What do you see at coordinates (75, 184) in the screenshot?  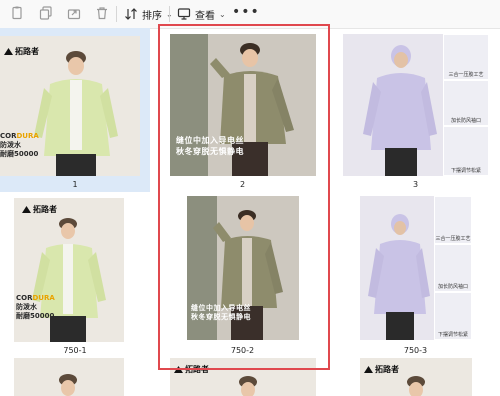 I see `file-name: 1` at bounding box center [75, 184].